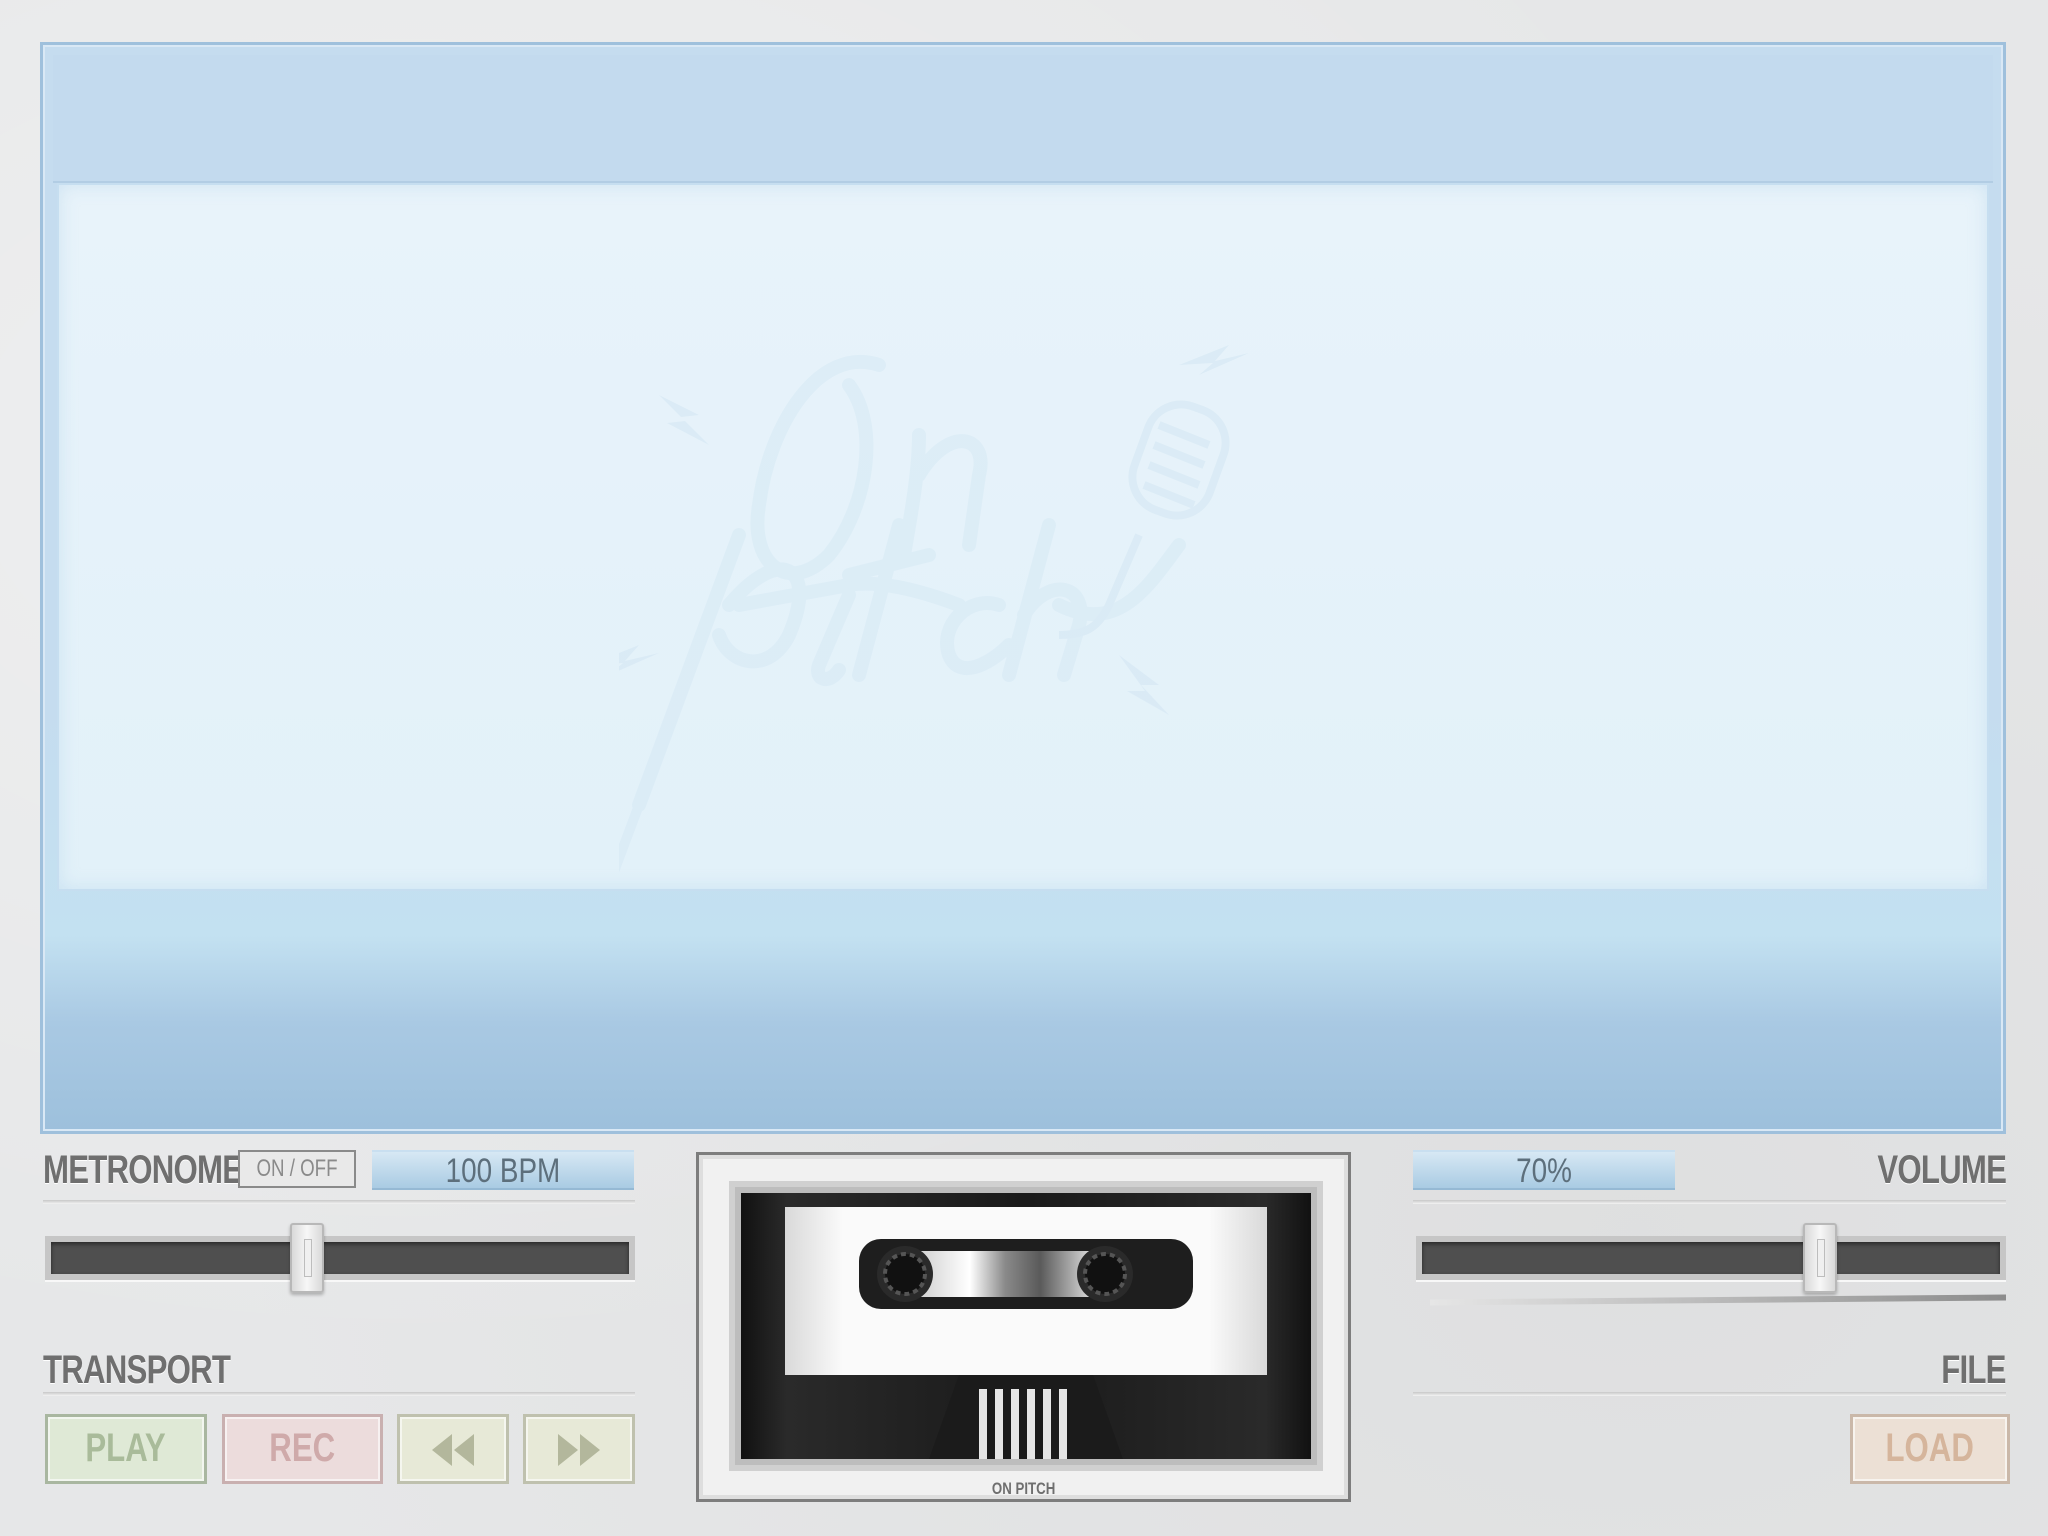 The image size is (2048, 1536). Describe the element at coordinates (340, 1258) in the screenshot. I see `bpm-slider` at that location.